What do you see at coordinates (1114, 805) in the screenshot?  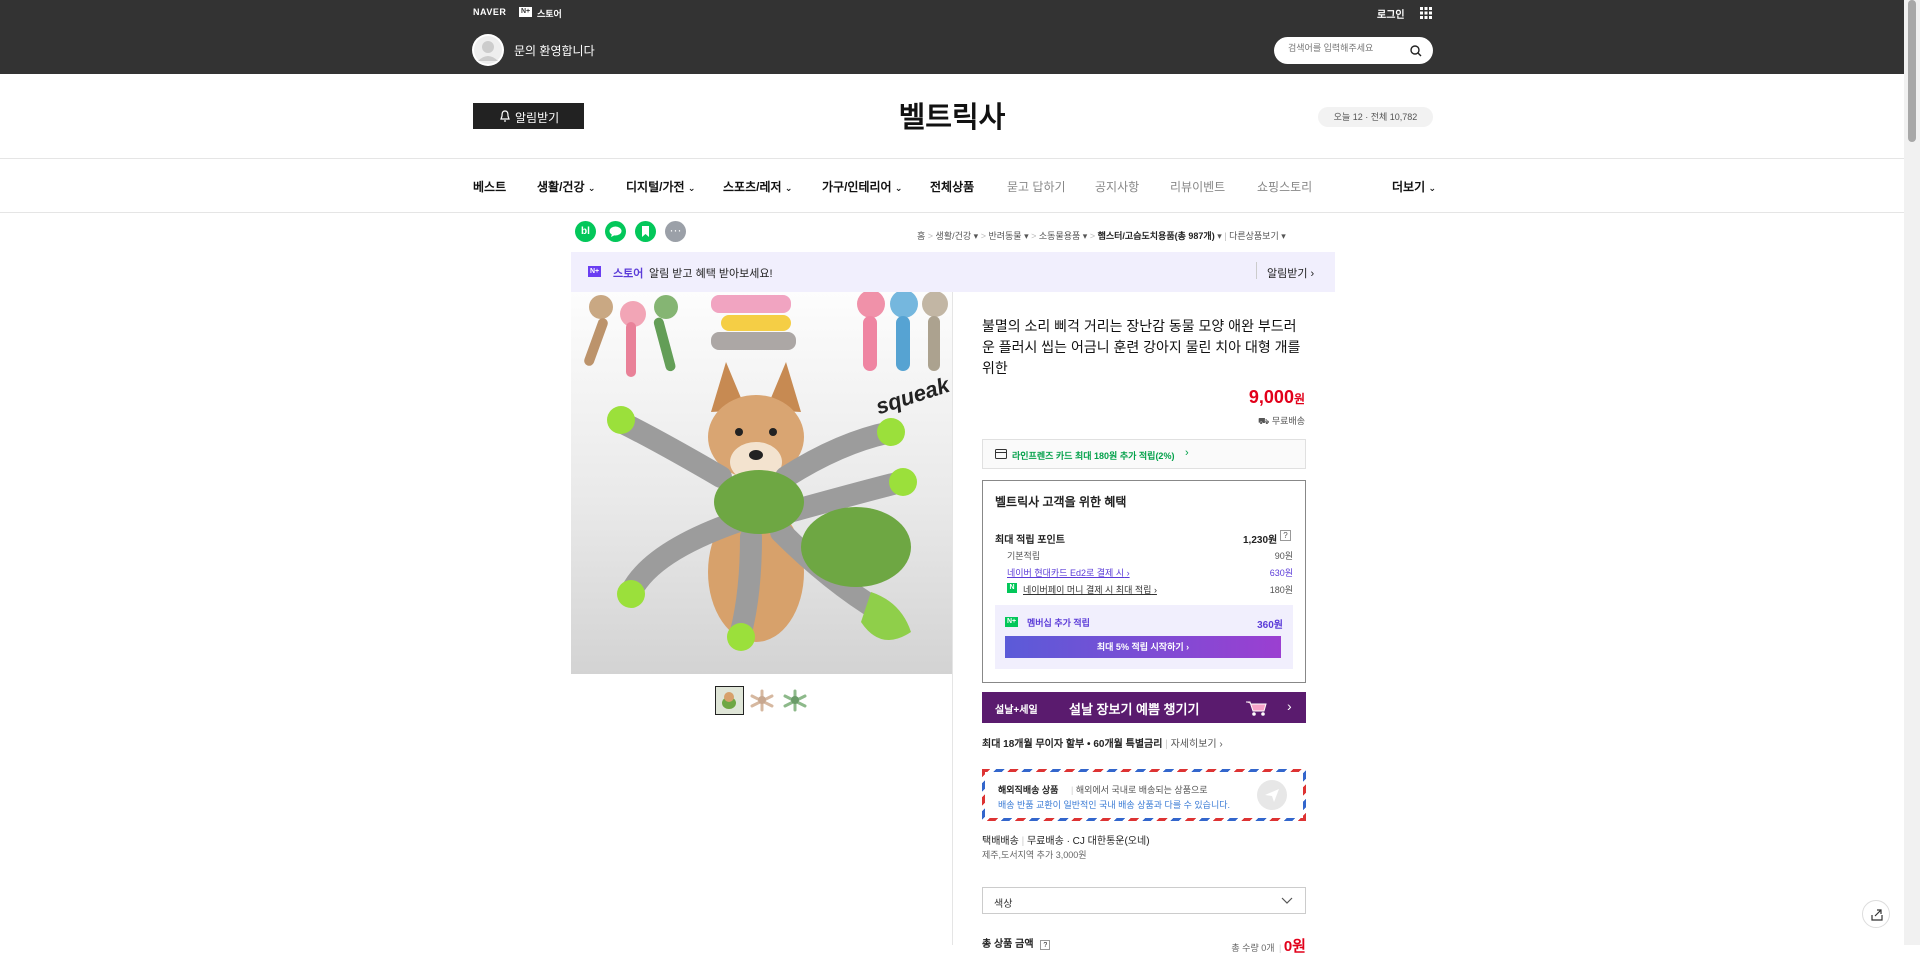 I see `overseas-desc2: 배송 반품 교환이 일반적인 국내 배송 상품과 다를 수 있습니다.` at bounding box center [1114, 805].